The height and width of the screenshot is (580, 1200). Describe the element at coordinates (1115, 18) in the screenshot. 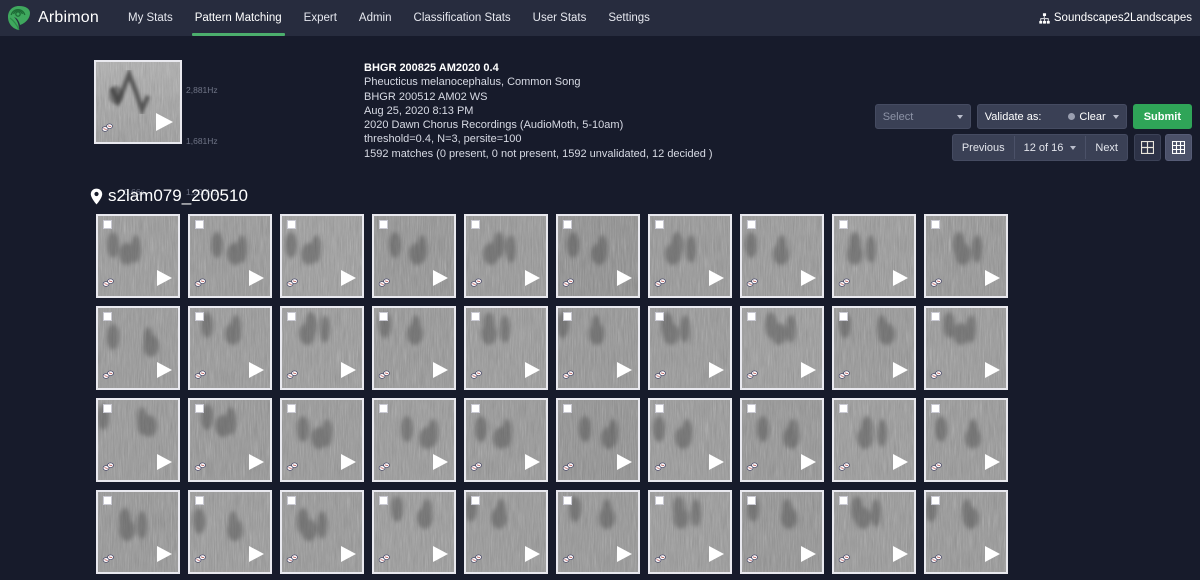

I see `project-selector: Soundscapes2Landscapes` at that location.